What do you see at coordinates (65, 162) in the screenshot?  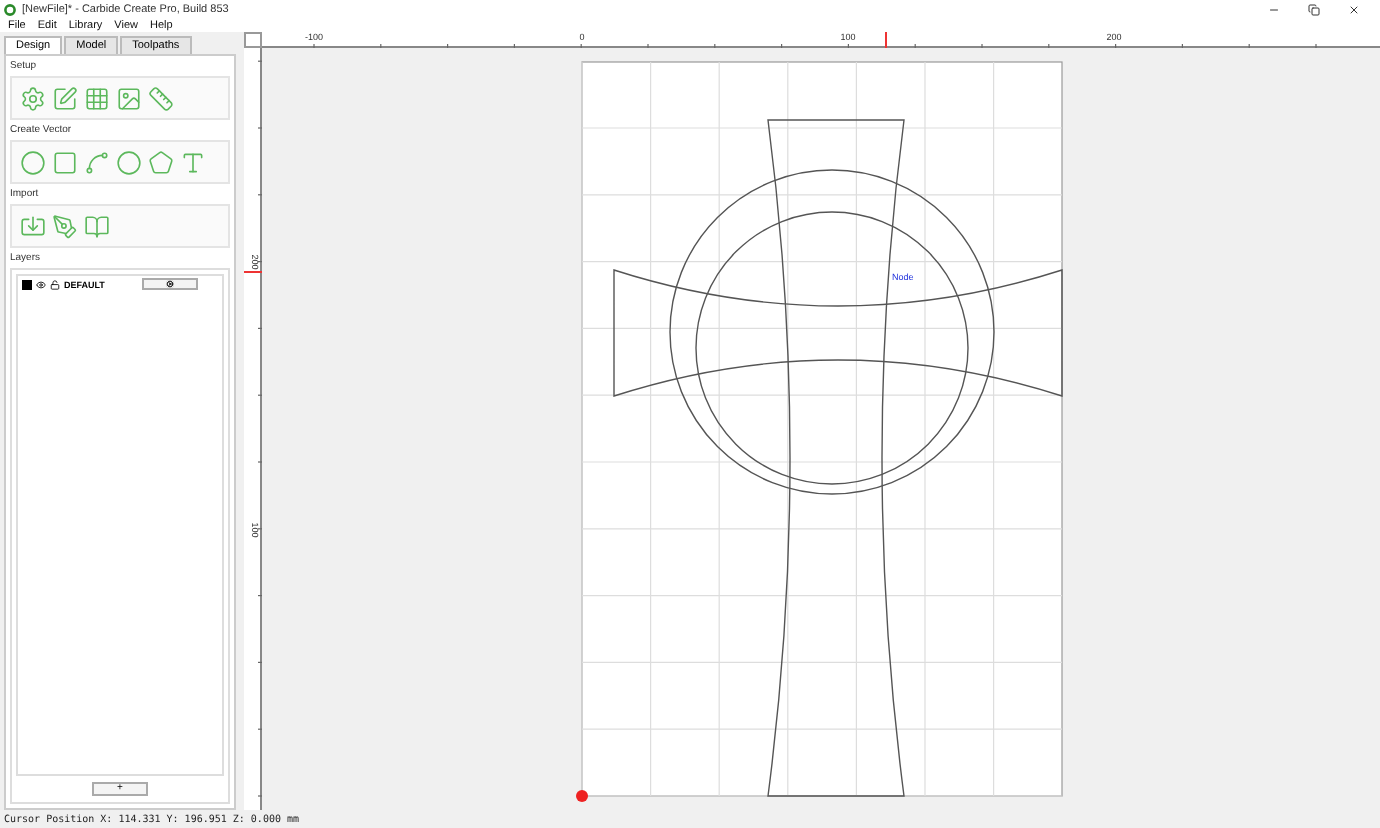 I see `square-icon` at bounding box center [65, 162].